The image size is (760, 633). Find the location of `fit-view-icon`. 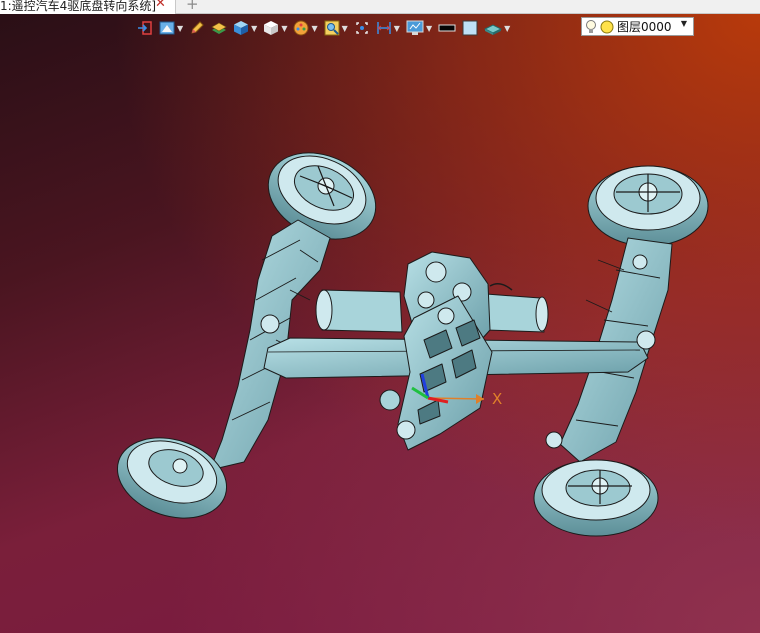

fit-view-icon is located at coordinates (362, 28).